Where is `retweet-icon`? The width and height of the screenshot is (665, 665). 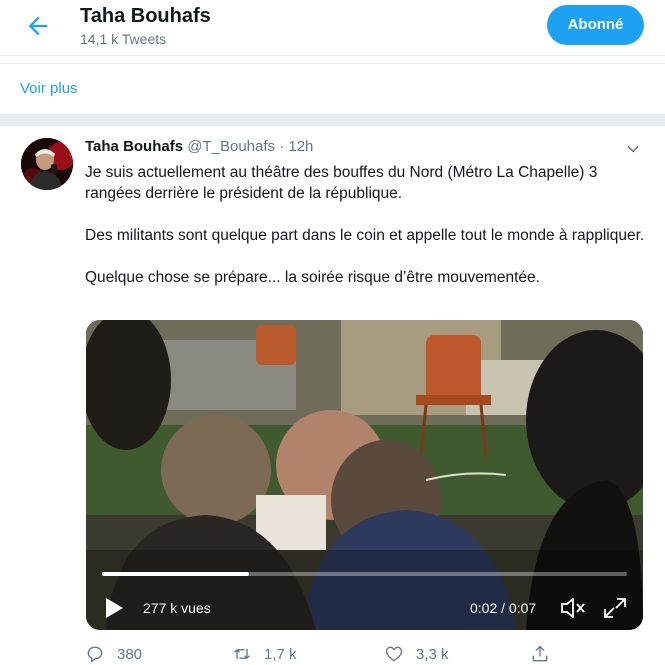 retweet-icon is located at coordinates (242, 654).